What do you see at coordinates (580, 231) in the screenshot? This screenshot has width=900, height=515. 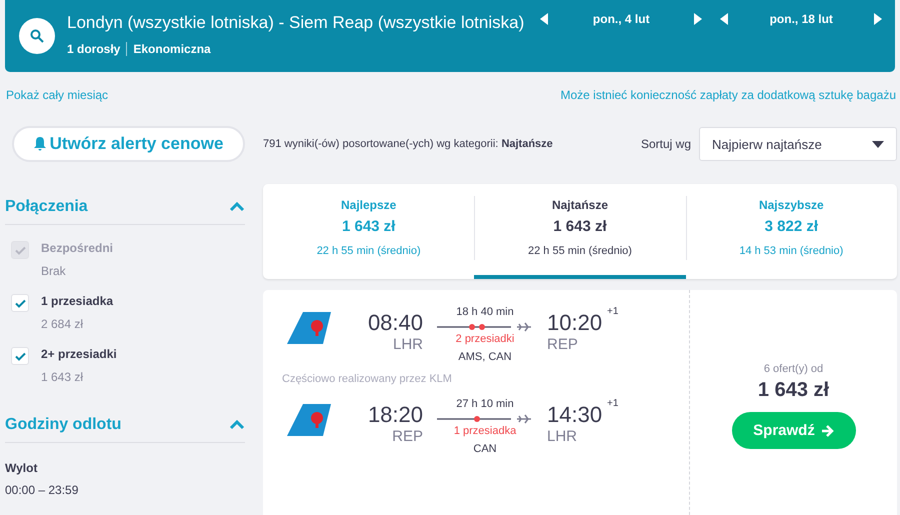 I see `sort-tab: Najtańsze 1 643 zł 22 h 55 min (średnio)` at bounding box center [580, 231].